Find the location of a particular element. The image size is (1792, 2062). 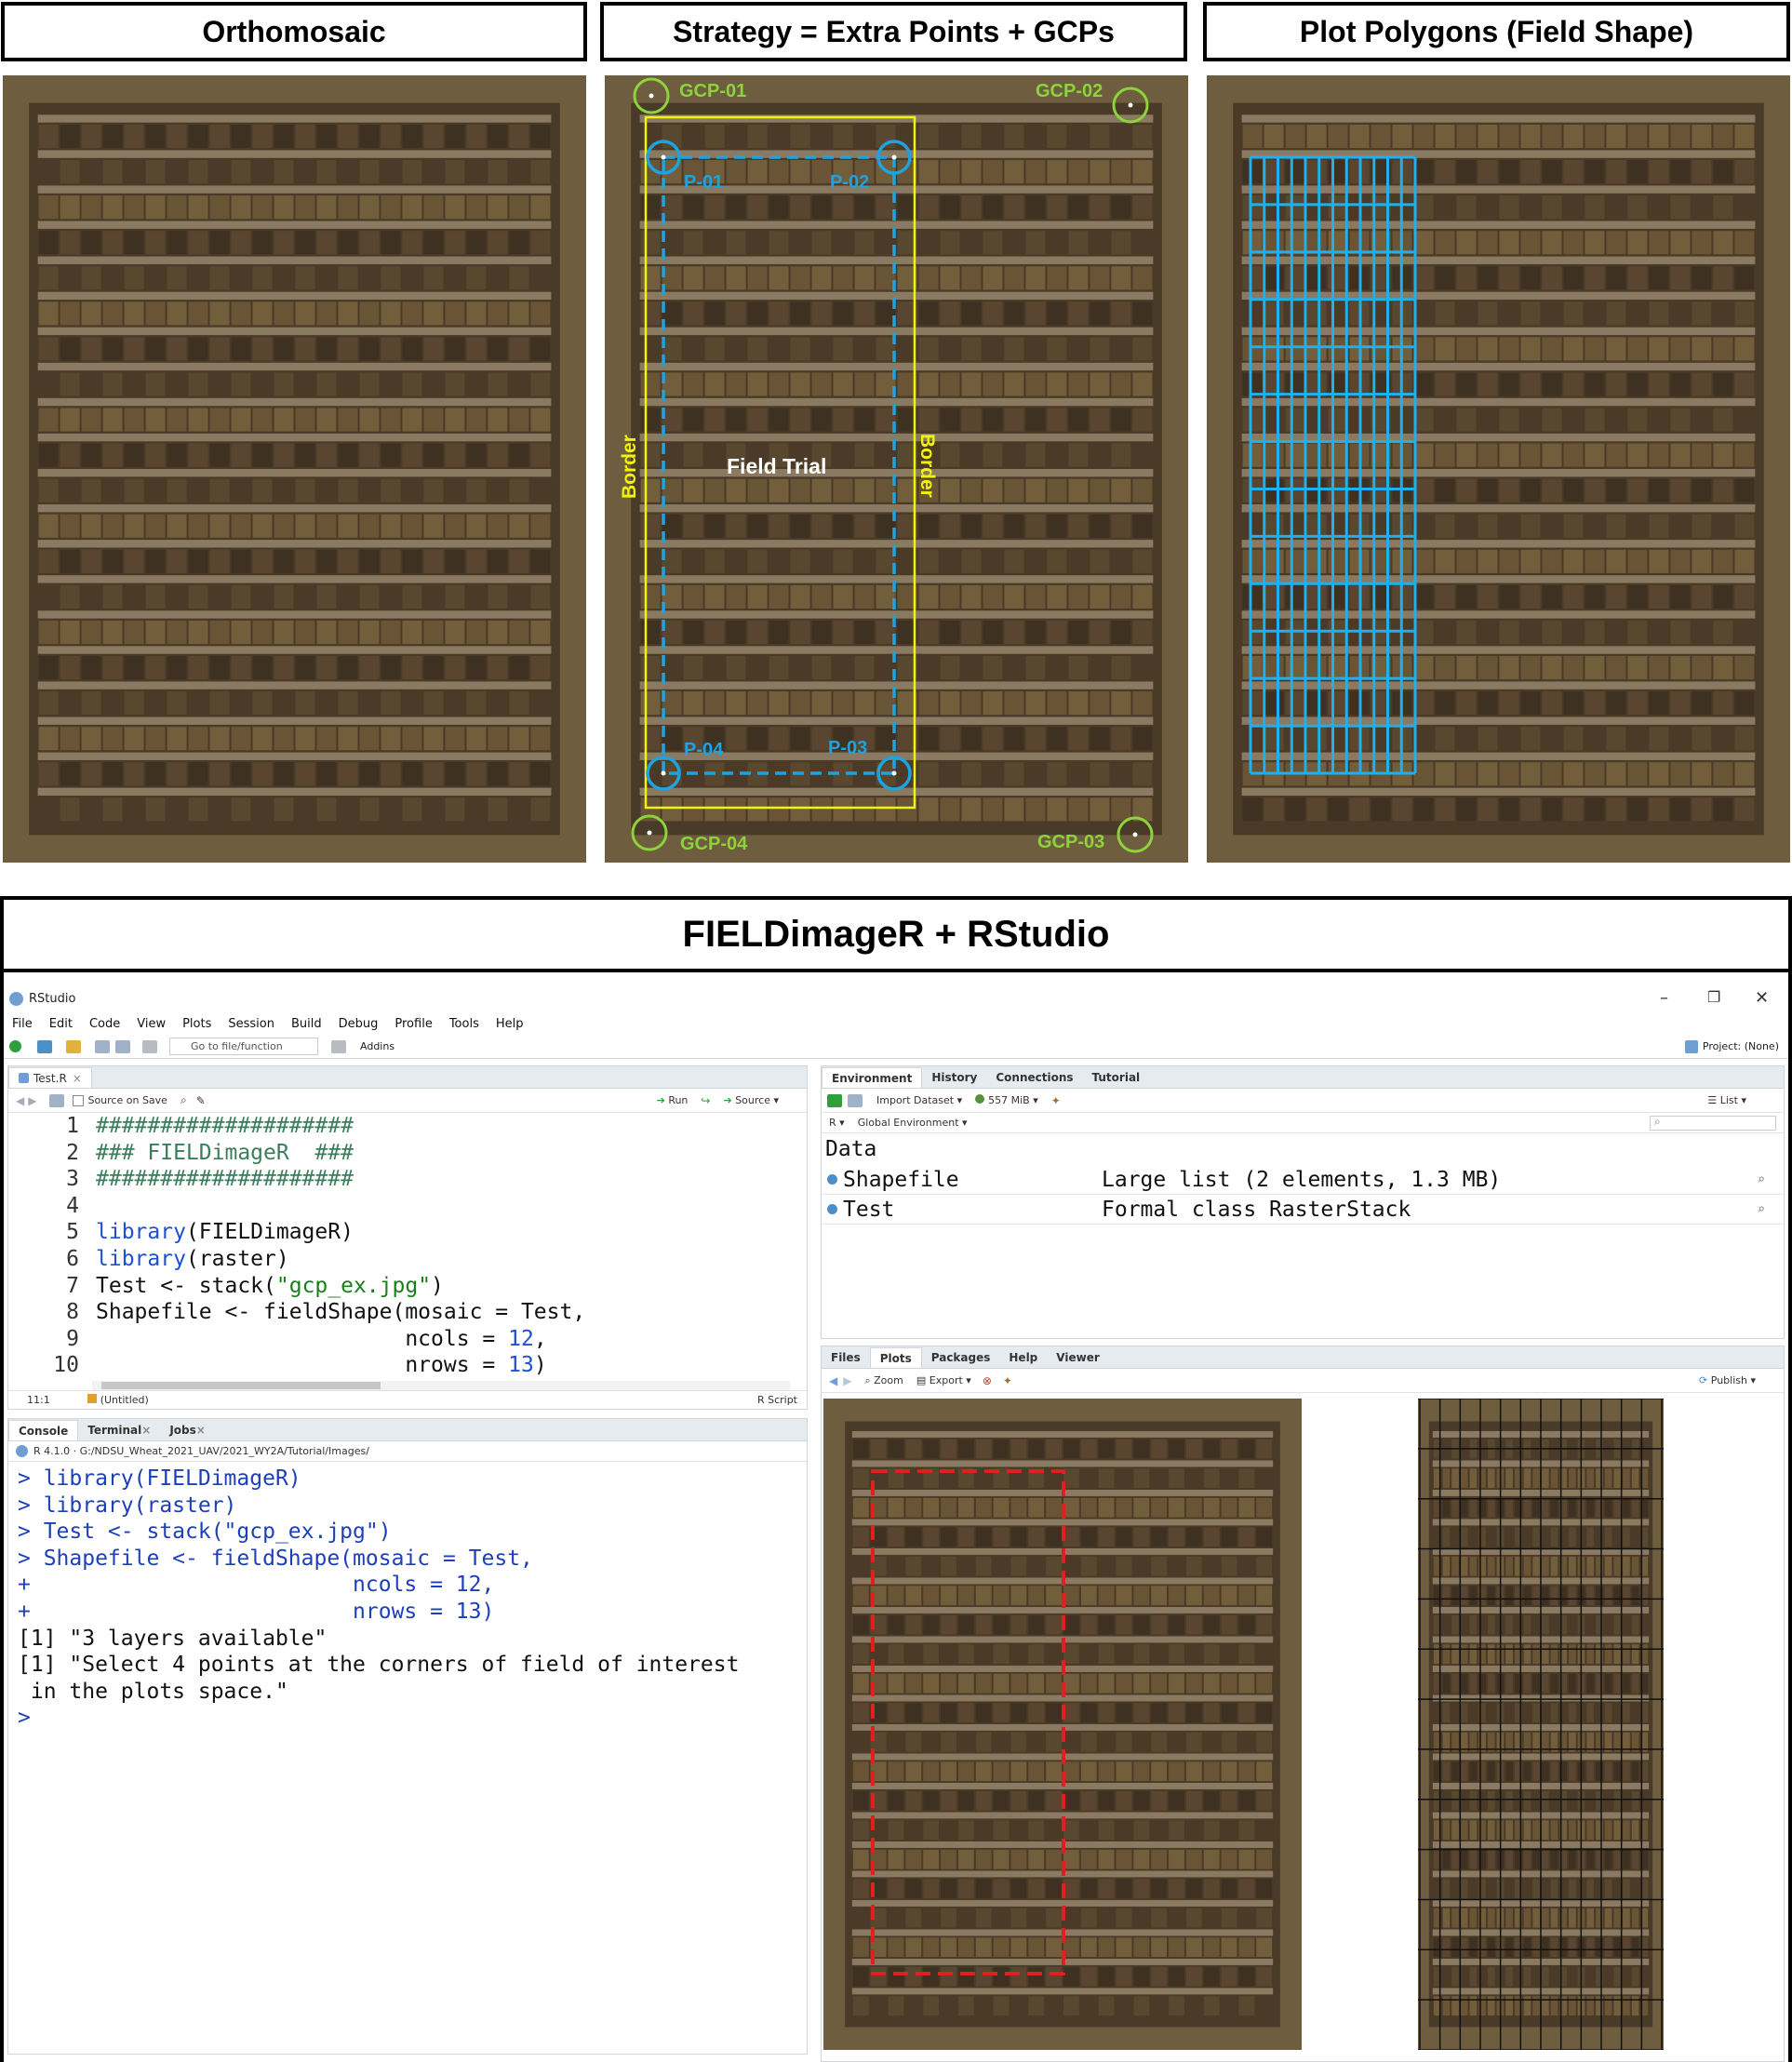

global-env-select: Global Environment ▾ is located at coordinates (913, 1123).